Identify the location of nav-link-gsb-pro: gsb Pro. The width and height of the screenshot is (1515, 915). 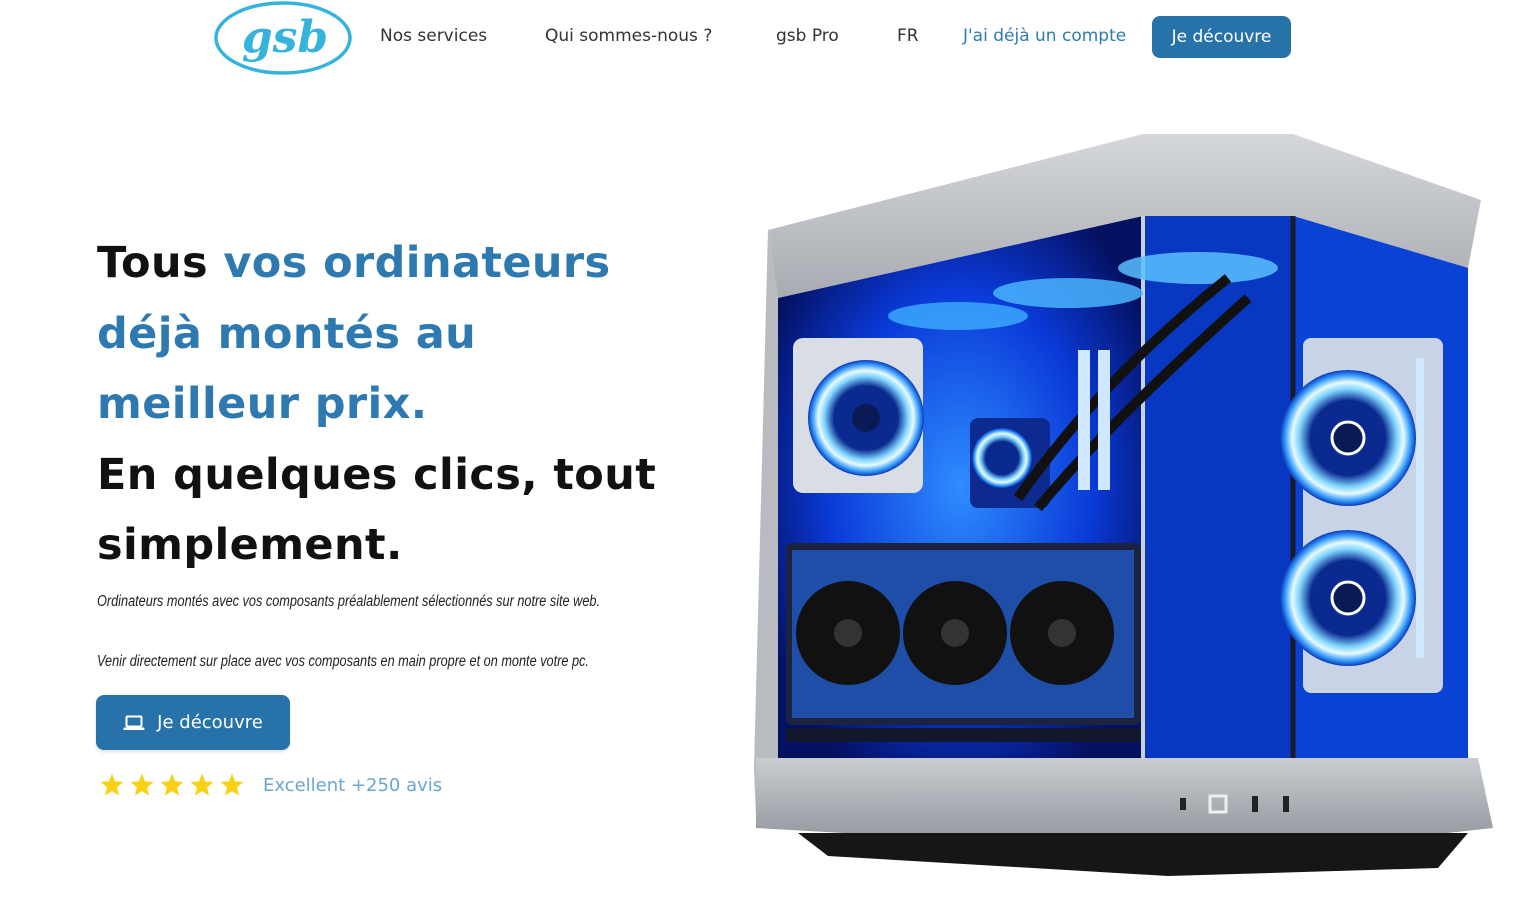
(807, 36).